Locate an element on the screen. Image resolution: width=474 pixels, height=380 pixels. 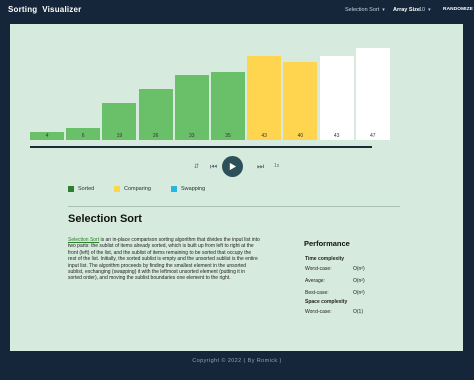
legend-item-swapping: Swapping is located at coordinates (188, 189).